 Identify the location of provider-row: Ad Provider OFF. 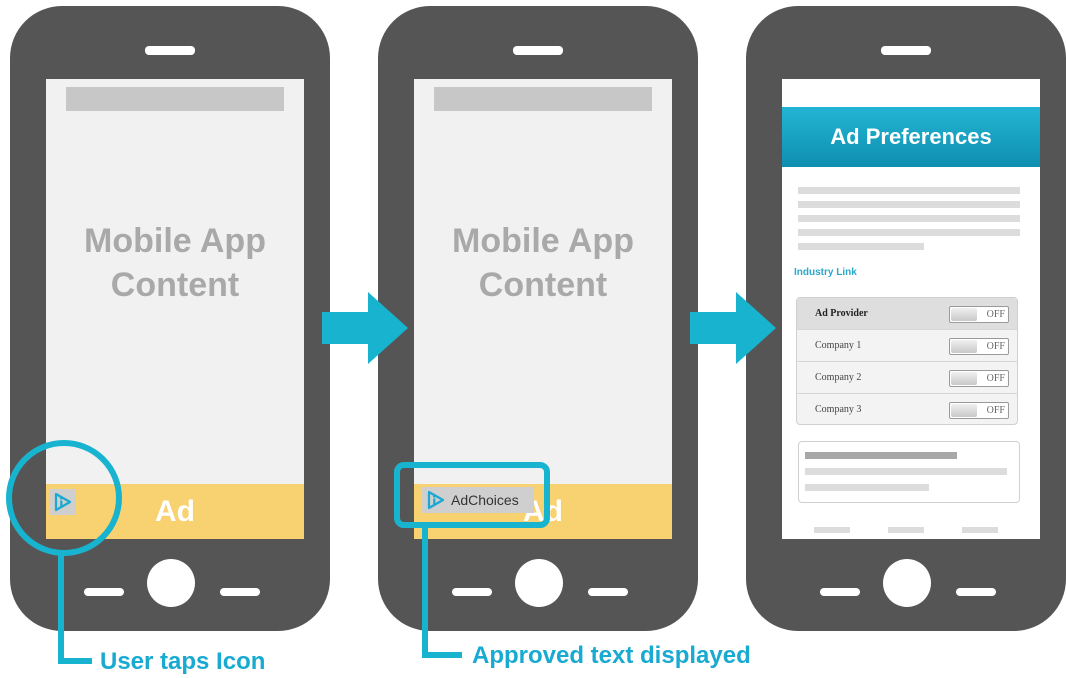
(907, 314).